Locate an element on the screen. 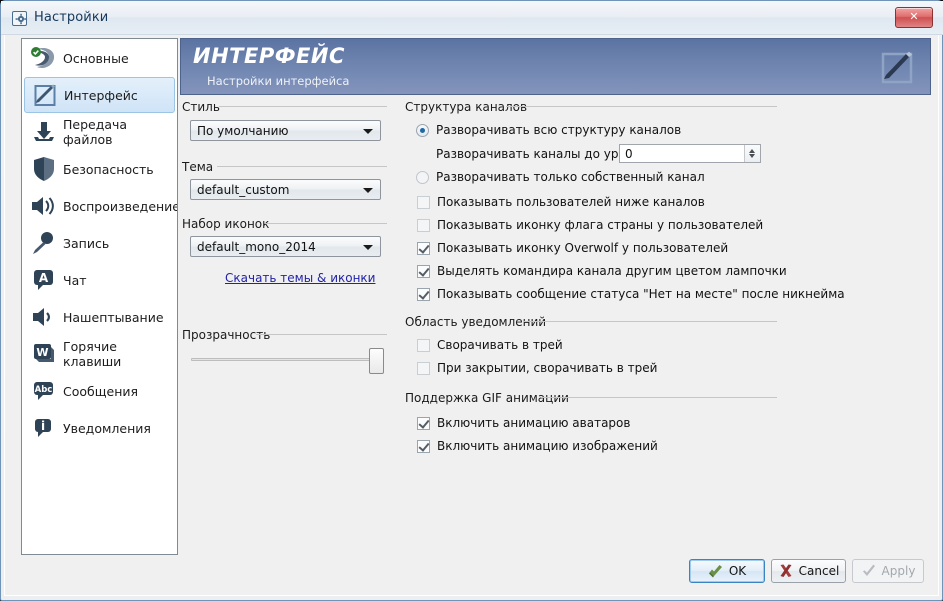  checkbox-users-below-channels-row: Показывать пользователей ниже каналов is located at coordinates (561, 202).